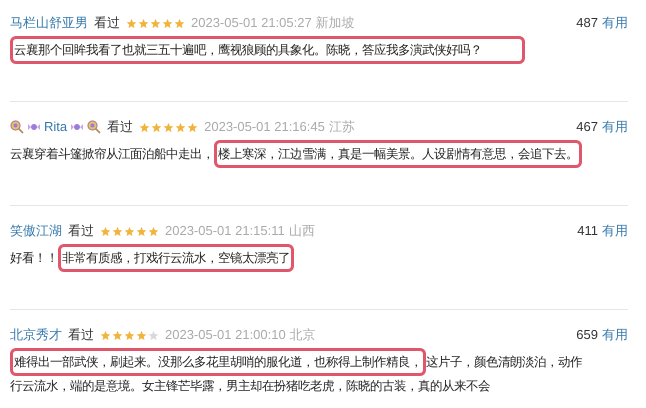  I want to click on comment-location: 新加坡, so click(335, 23).